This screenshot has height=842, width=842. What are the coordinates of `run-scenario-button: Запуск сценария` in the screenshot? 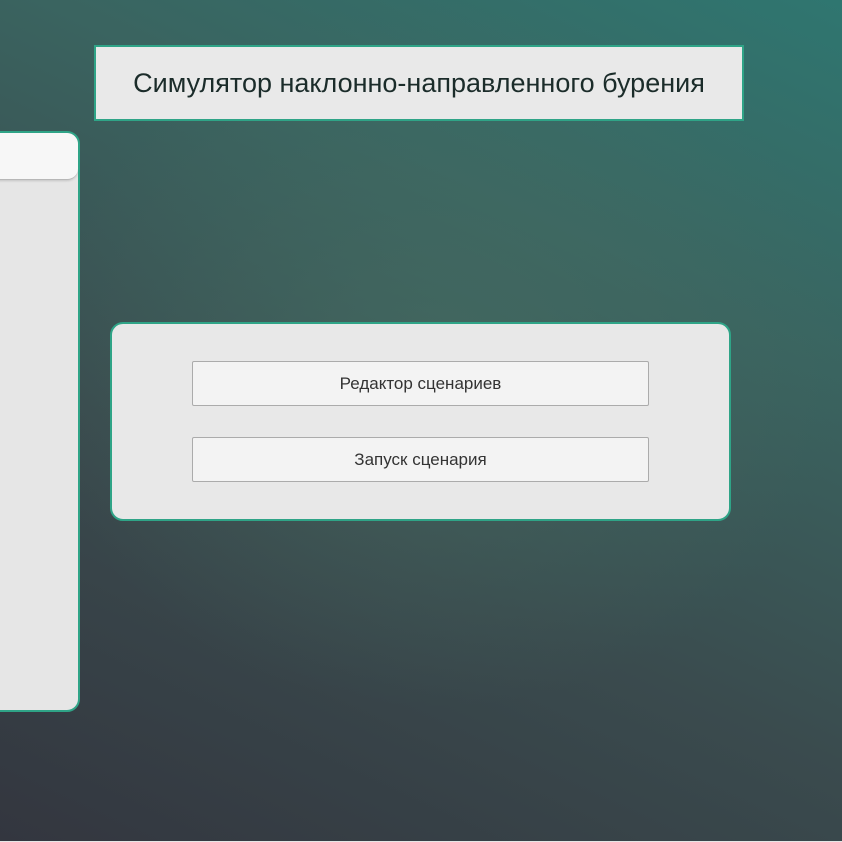 It's located at (420, 459).